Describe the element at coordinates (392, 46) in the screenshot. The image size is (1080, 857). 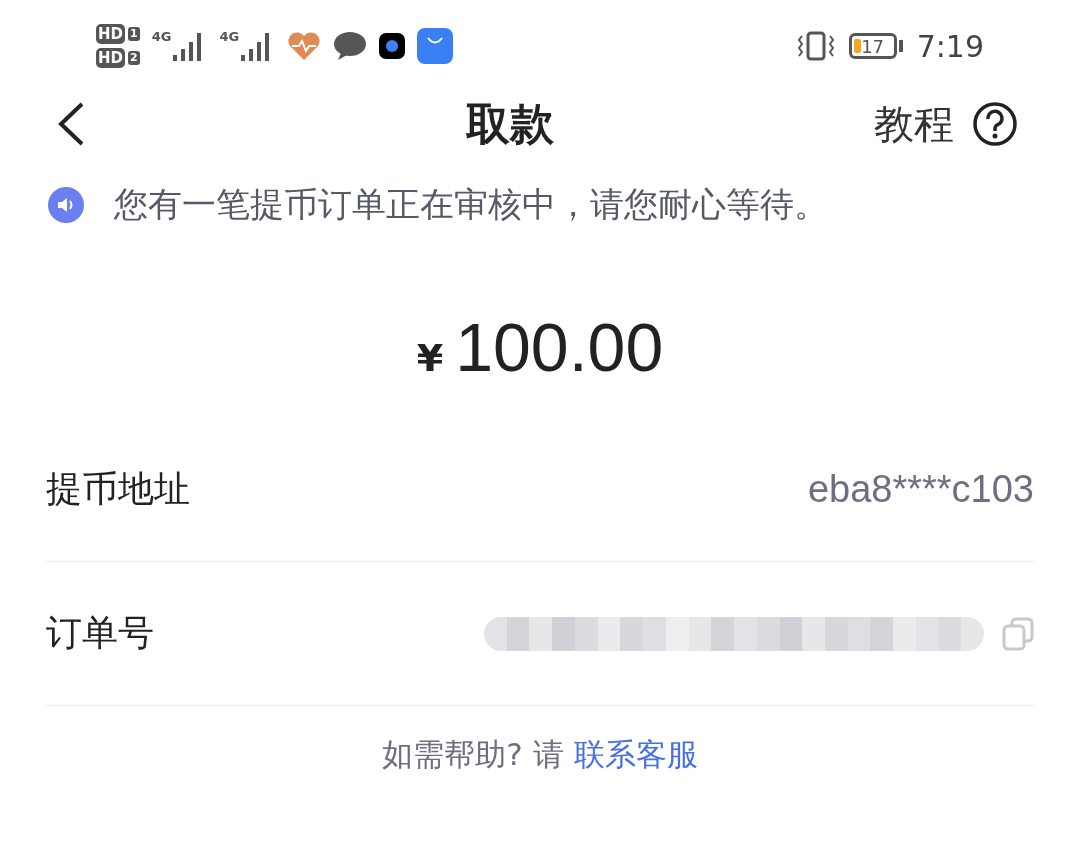
I see `app-icon` at that location.